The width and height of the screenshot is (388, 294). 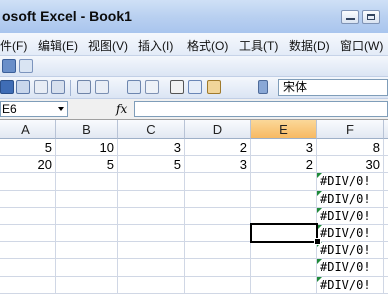 What do you see at coordinates (361, 45) in the screenshot?
I see `menu-window: 窗口(W)` at bounding box center [361, 45].